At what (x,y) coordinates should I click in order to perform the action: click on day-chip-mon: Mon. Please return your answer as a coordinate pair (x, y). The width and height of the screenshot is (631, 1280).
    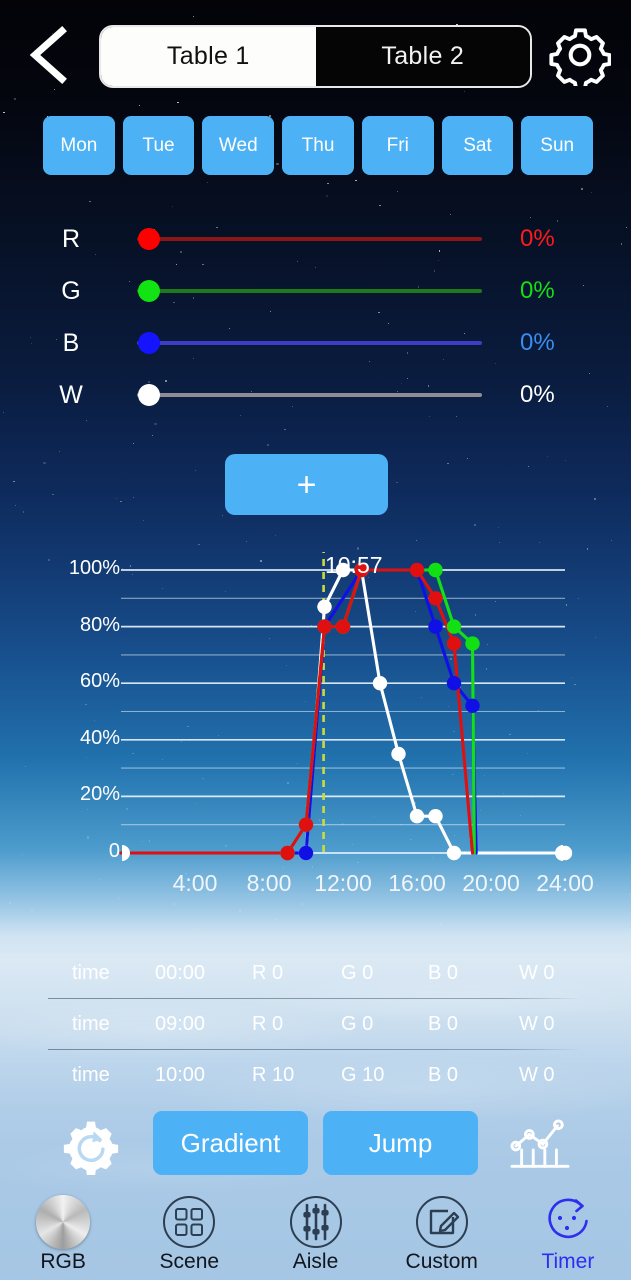
    Looking at the image, I should click on (79, 145).